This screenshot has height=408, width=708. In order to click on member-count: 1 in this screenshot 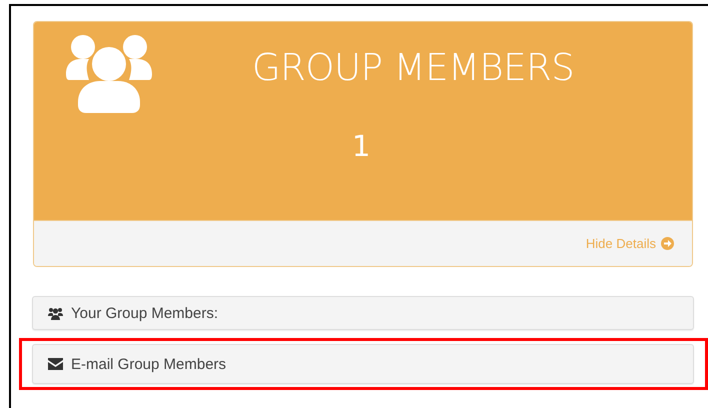, I will do `click(361, 146)`.